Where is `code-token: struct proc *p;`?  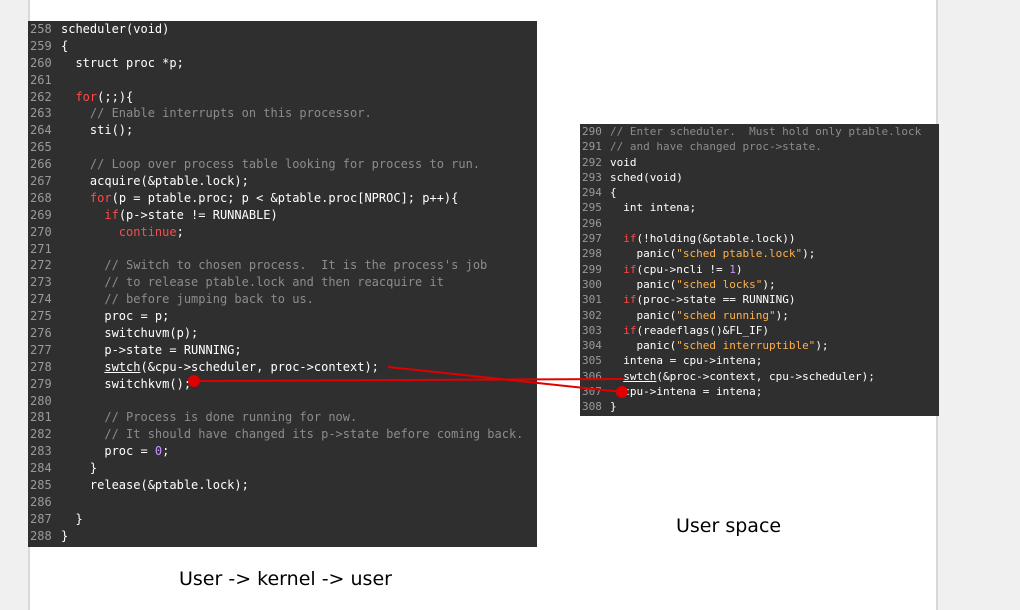 code-token: struct proc *p; is located at coordinates (122, 62).